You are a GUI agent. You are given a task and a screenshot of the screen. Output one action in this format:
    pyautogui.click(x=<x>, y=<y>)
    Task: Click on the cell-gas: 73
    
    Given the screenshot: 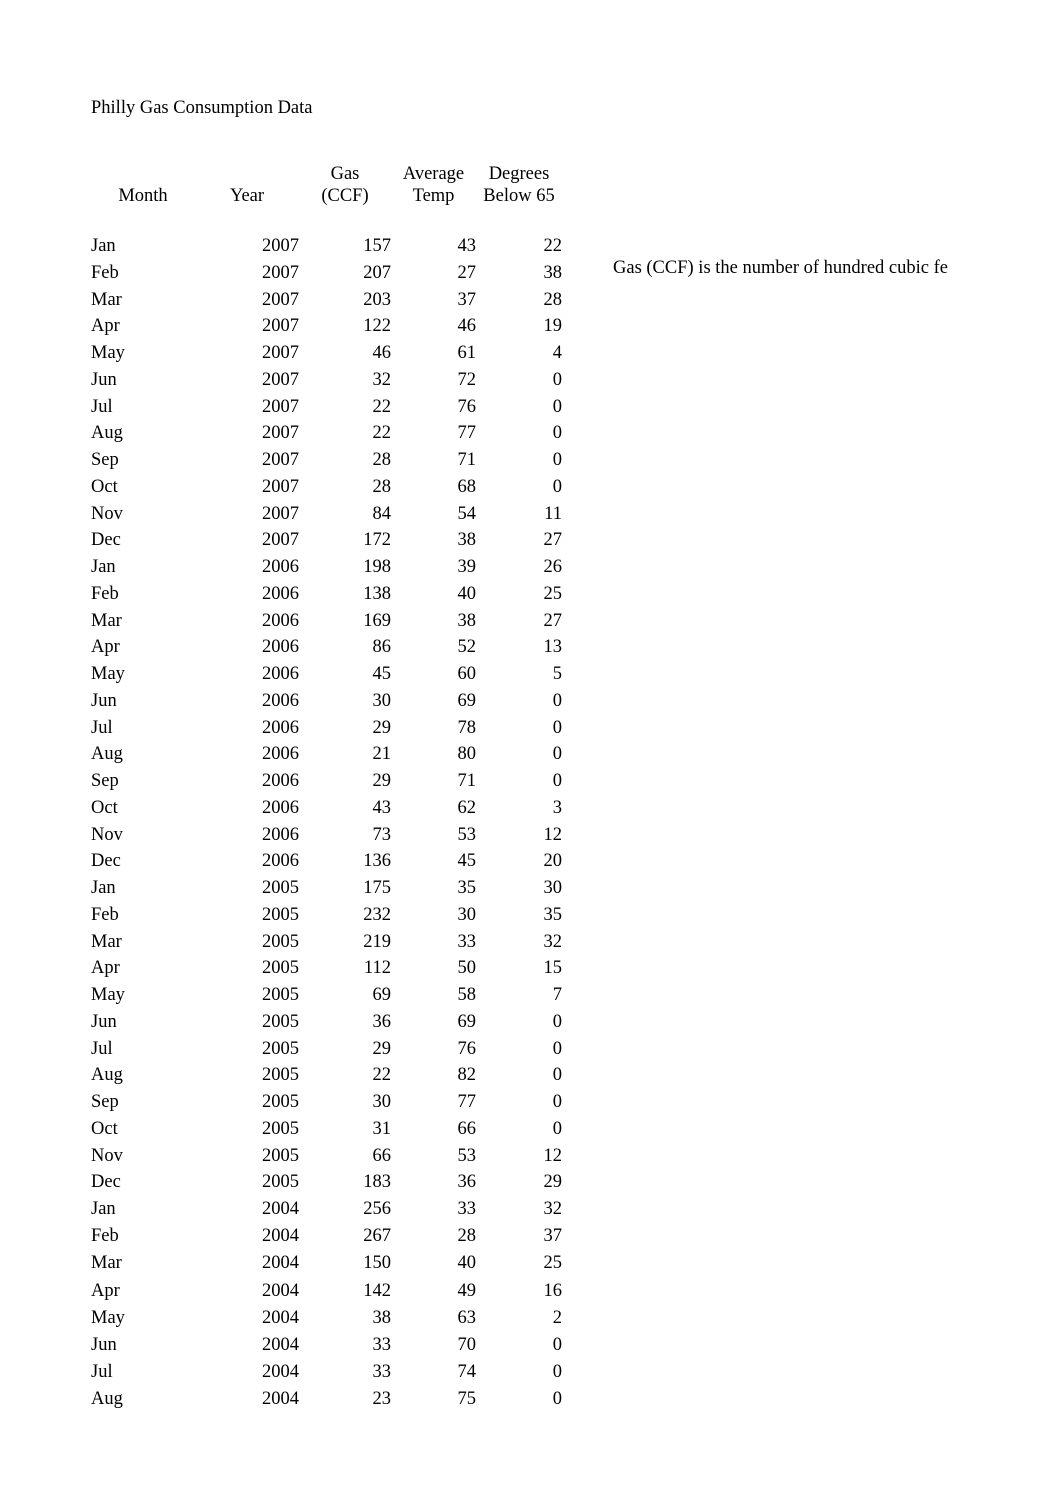 What is the action you would take?
    pyautogui.click(x=382, y=834)
    